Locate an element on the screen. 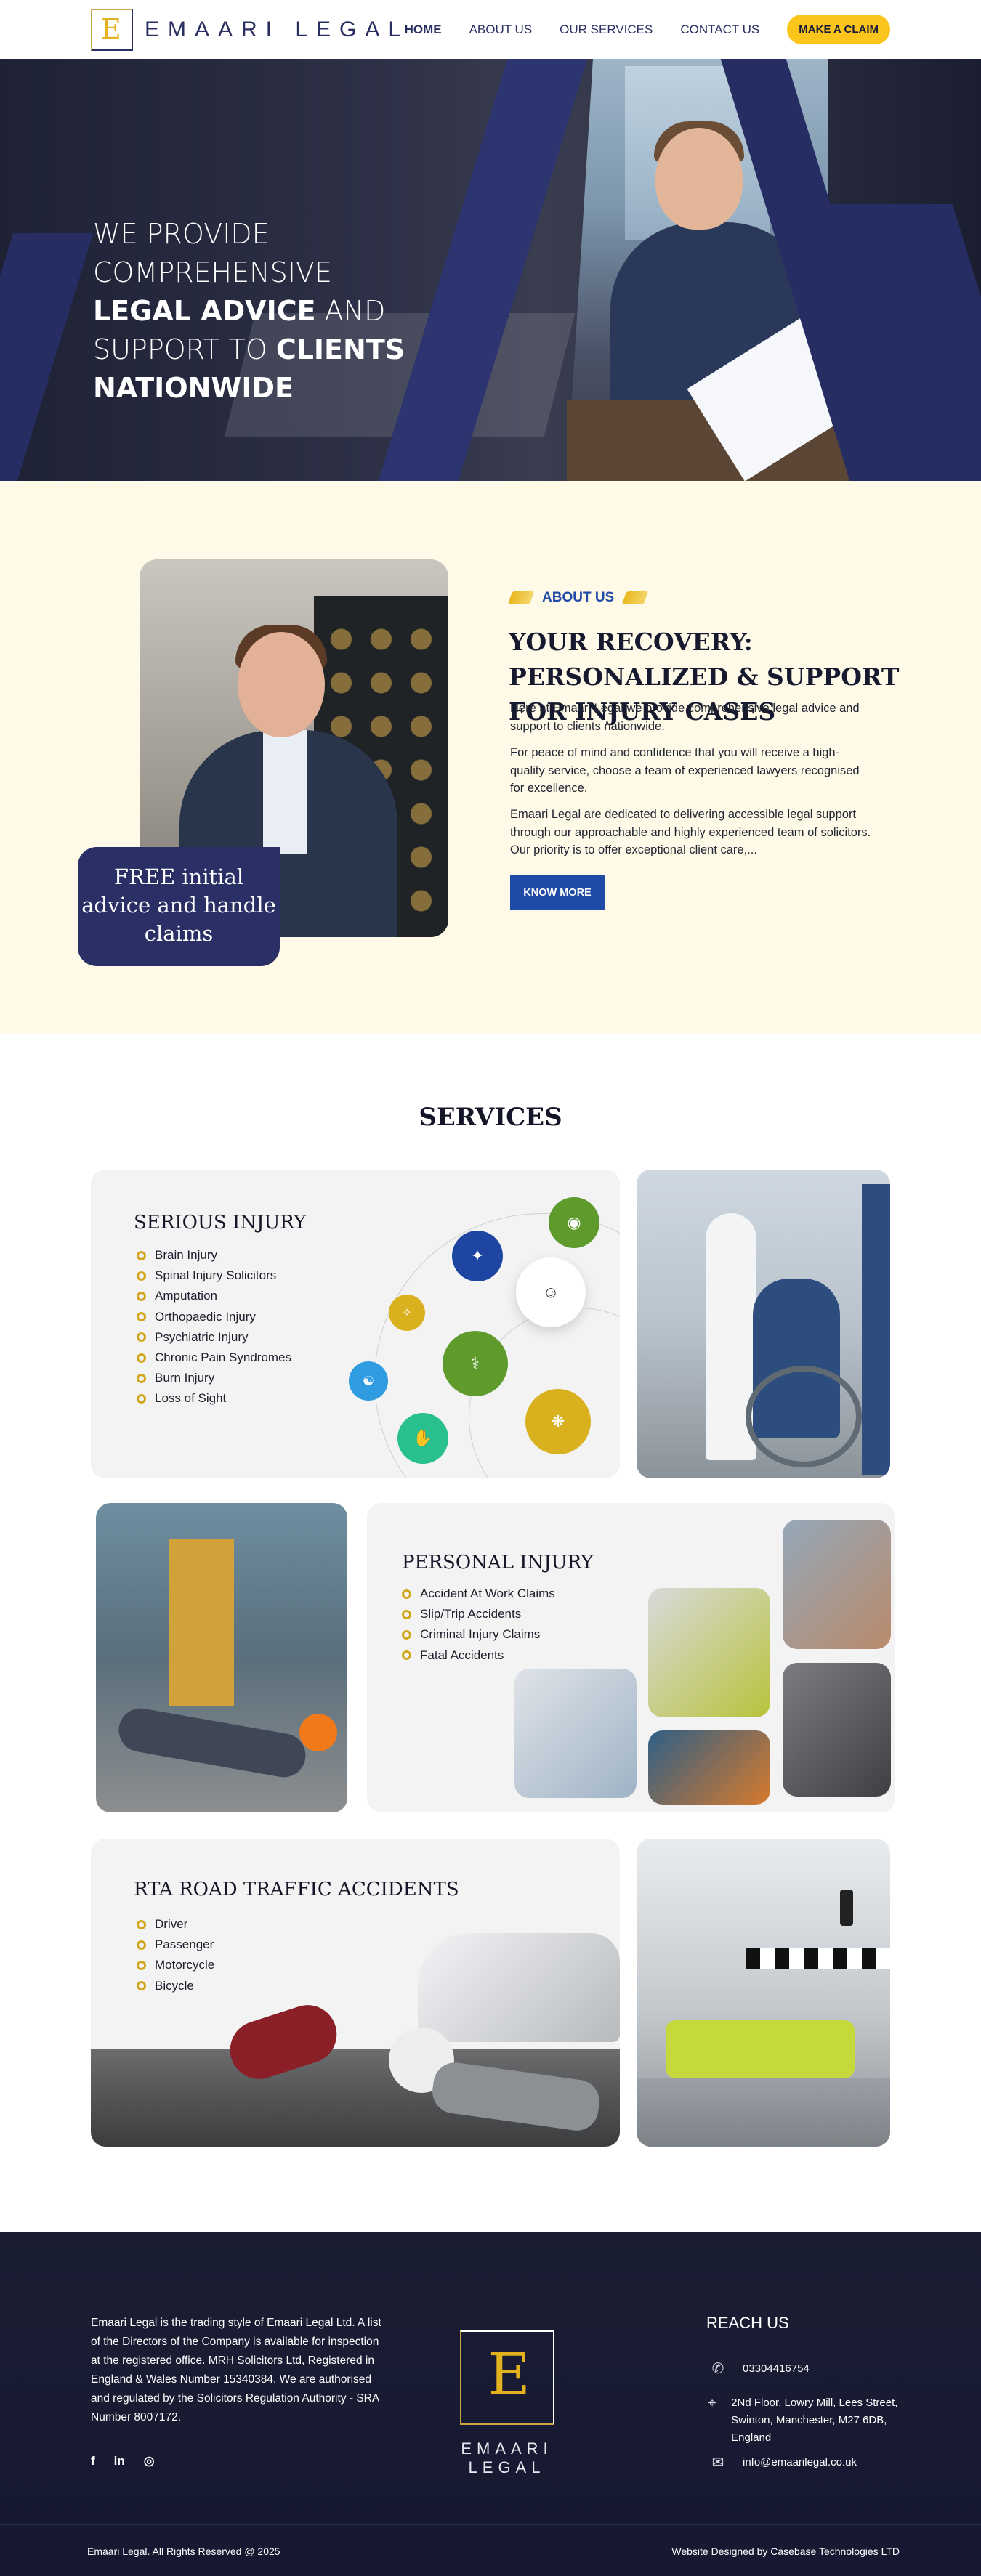  footer-logo-wordmark: EMAARI LEGAL is located at coordinates (507, 2457).